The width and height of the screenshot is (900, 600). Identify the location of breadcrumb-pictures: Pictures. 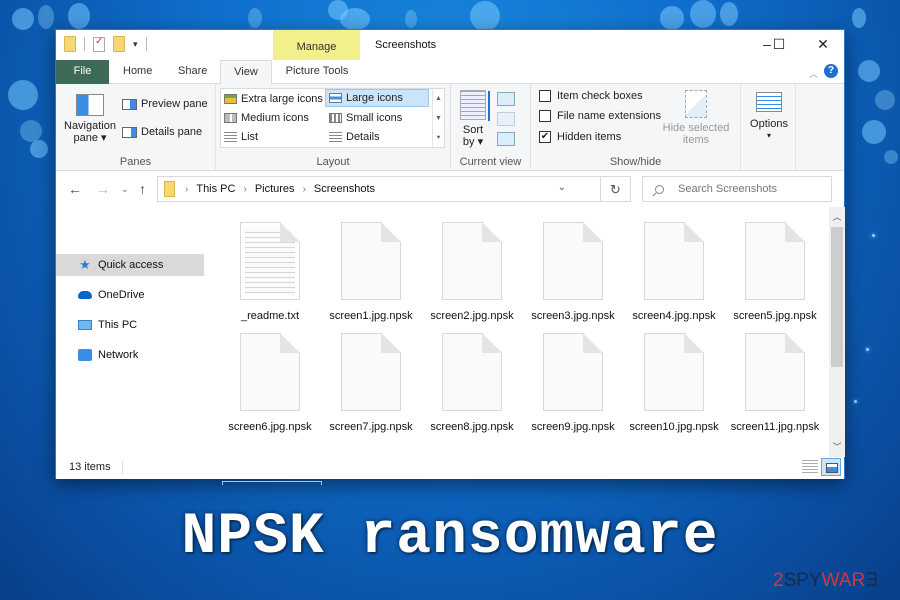
(275, 189).